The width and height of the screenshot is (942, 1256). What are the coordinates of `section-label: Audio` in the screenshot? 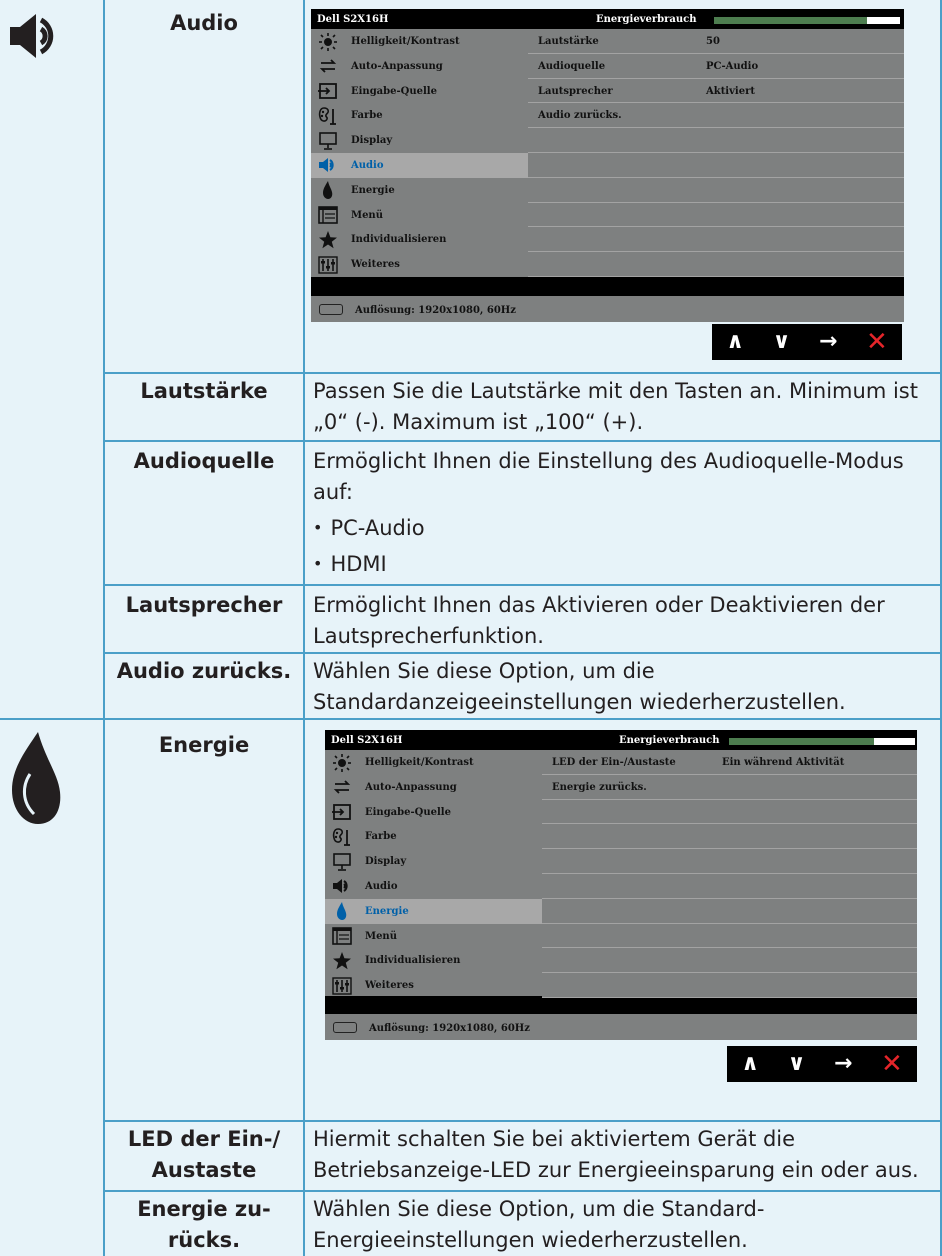 It's located at (204, 23).